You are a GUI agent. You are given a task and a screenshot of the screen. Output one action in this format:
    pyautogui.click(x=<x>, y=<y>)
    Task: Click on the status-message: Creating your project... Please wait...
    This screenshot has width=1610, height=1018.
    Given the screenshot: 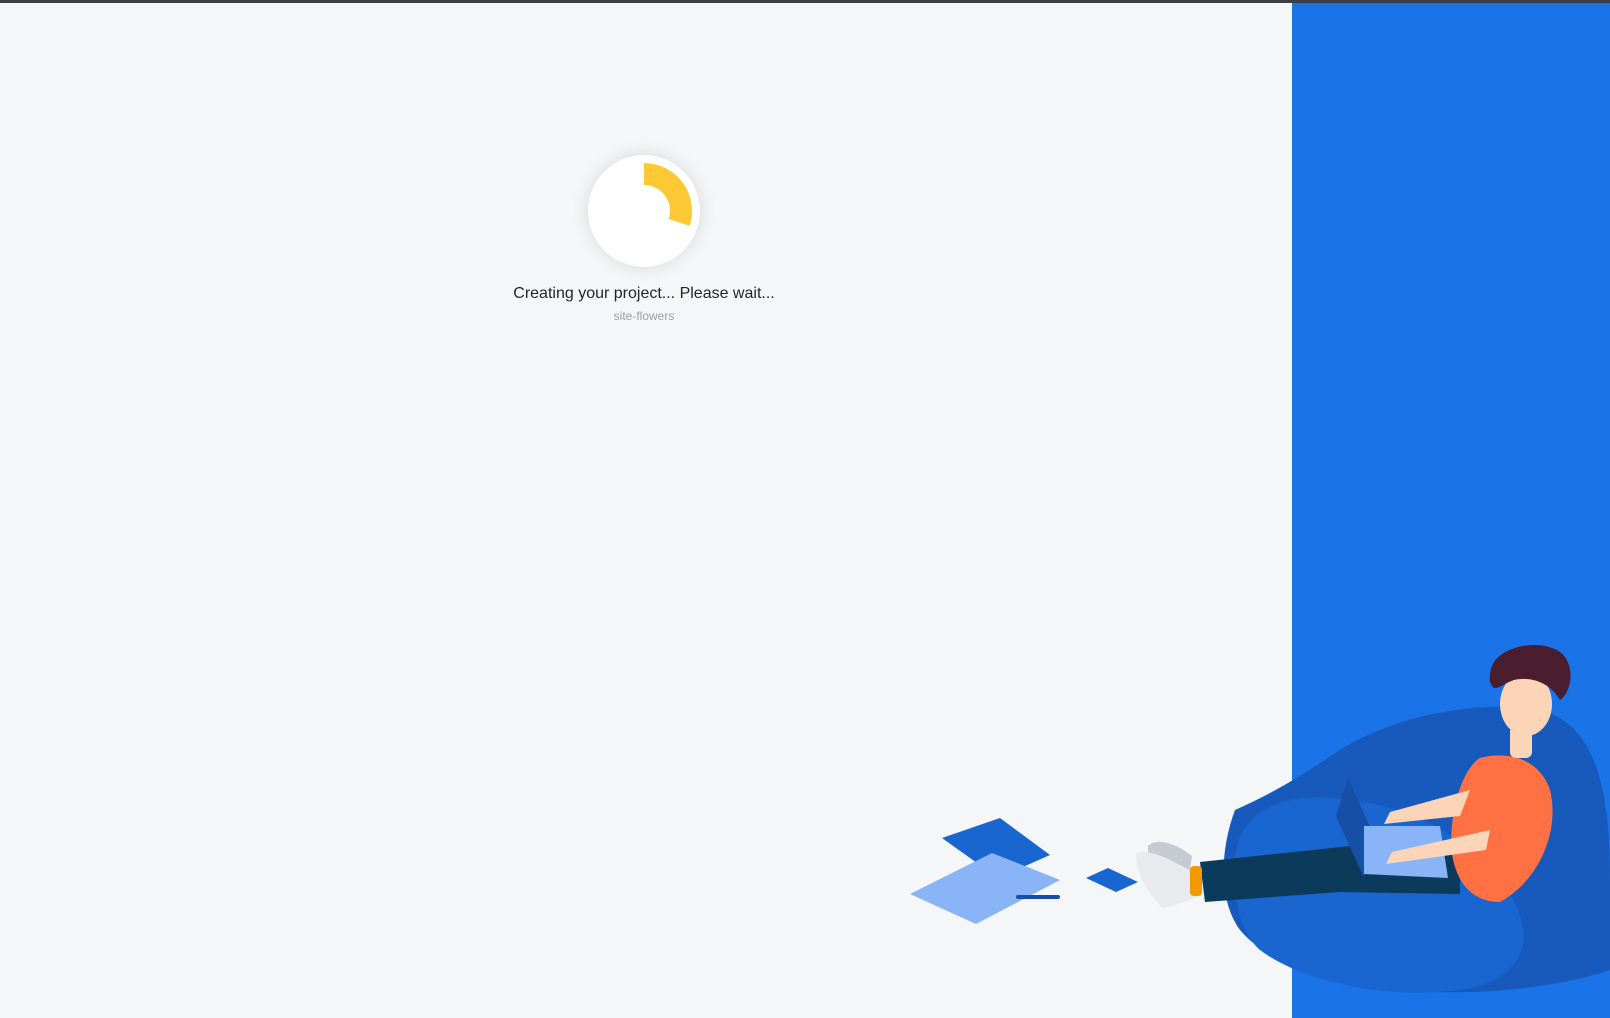 What is the action you would take?
    pyautogui.click(x=644, y=293)
    